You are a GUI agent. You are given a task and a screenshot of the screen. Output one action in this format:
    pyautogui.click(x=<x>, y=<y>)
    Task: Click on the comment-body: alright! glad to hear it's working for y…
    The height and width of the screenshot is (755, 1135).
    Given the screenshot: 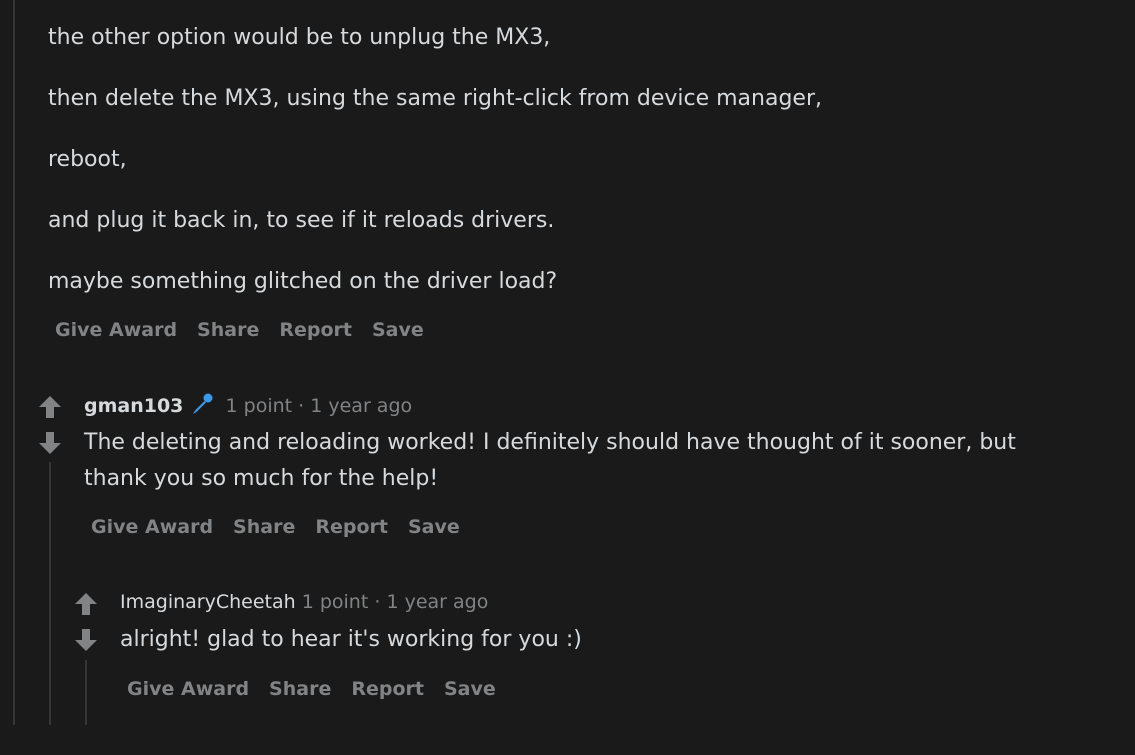 What is the action you would take?
    pyautogui.click(x=351, y=639)
    